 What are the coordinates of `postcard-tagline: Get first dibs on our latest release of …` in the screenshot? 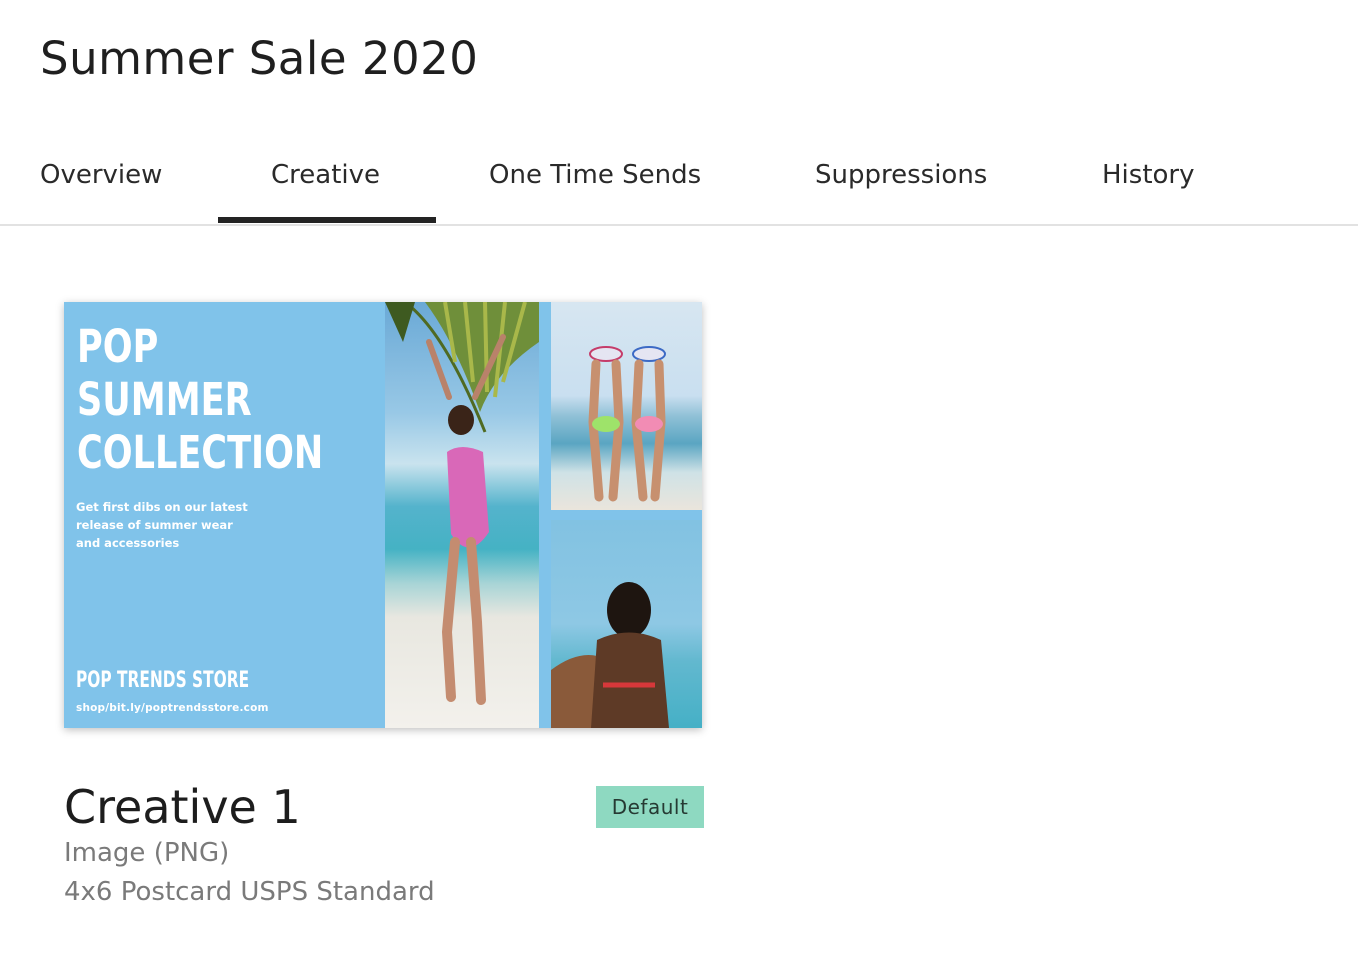 It's located at (196, 525).